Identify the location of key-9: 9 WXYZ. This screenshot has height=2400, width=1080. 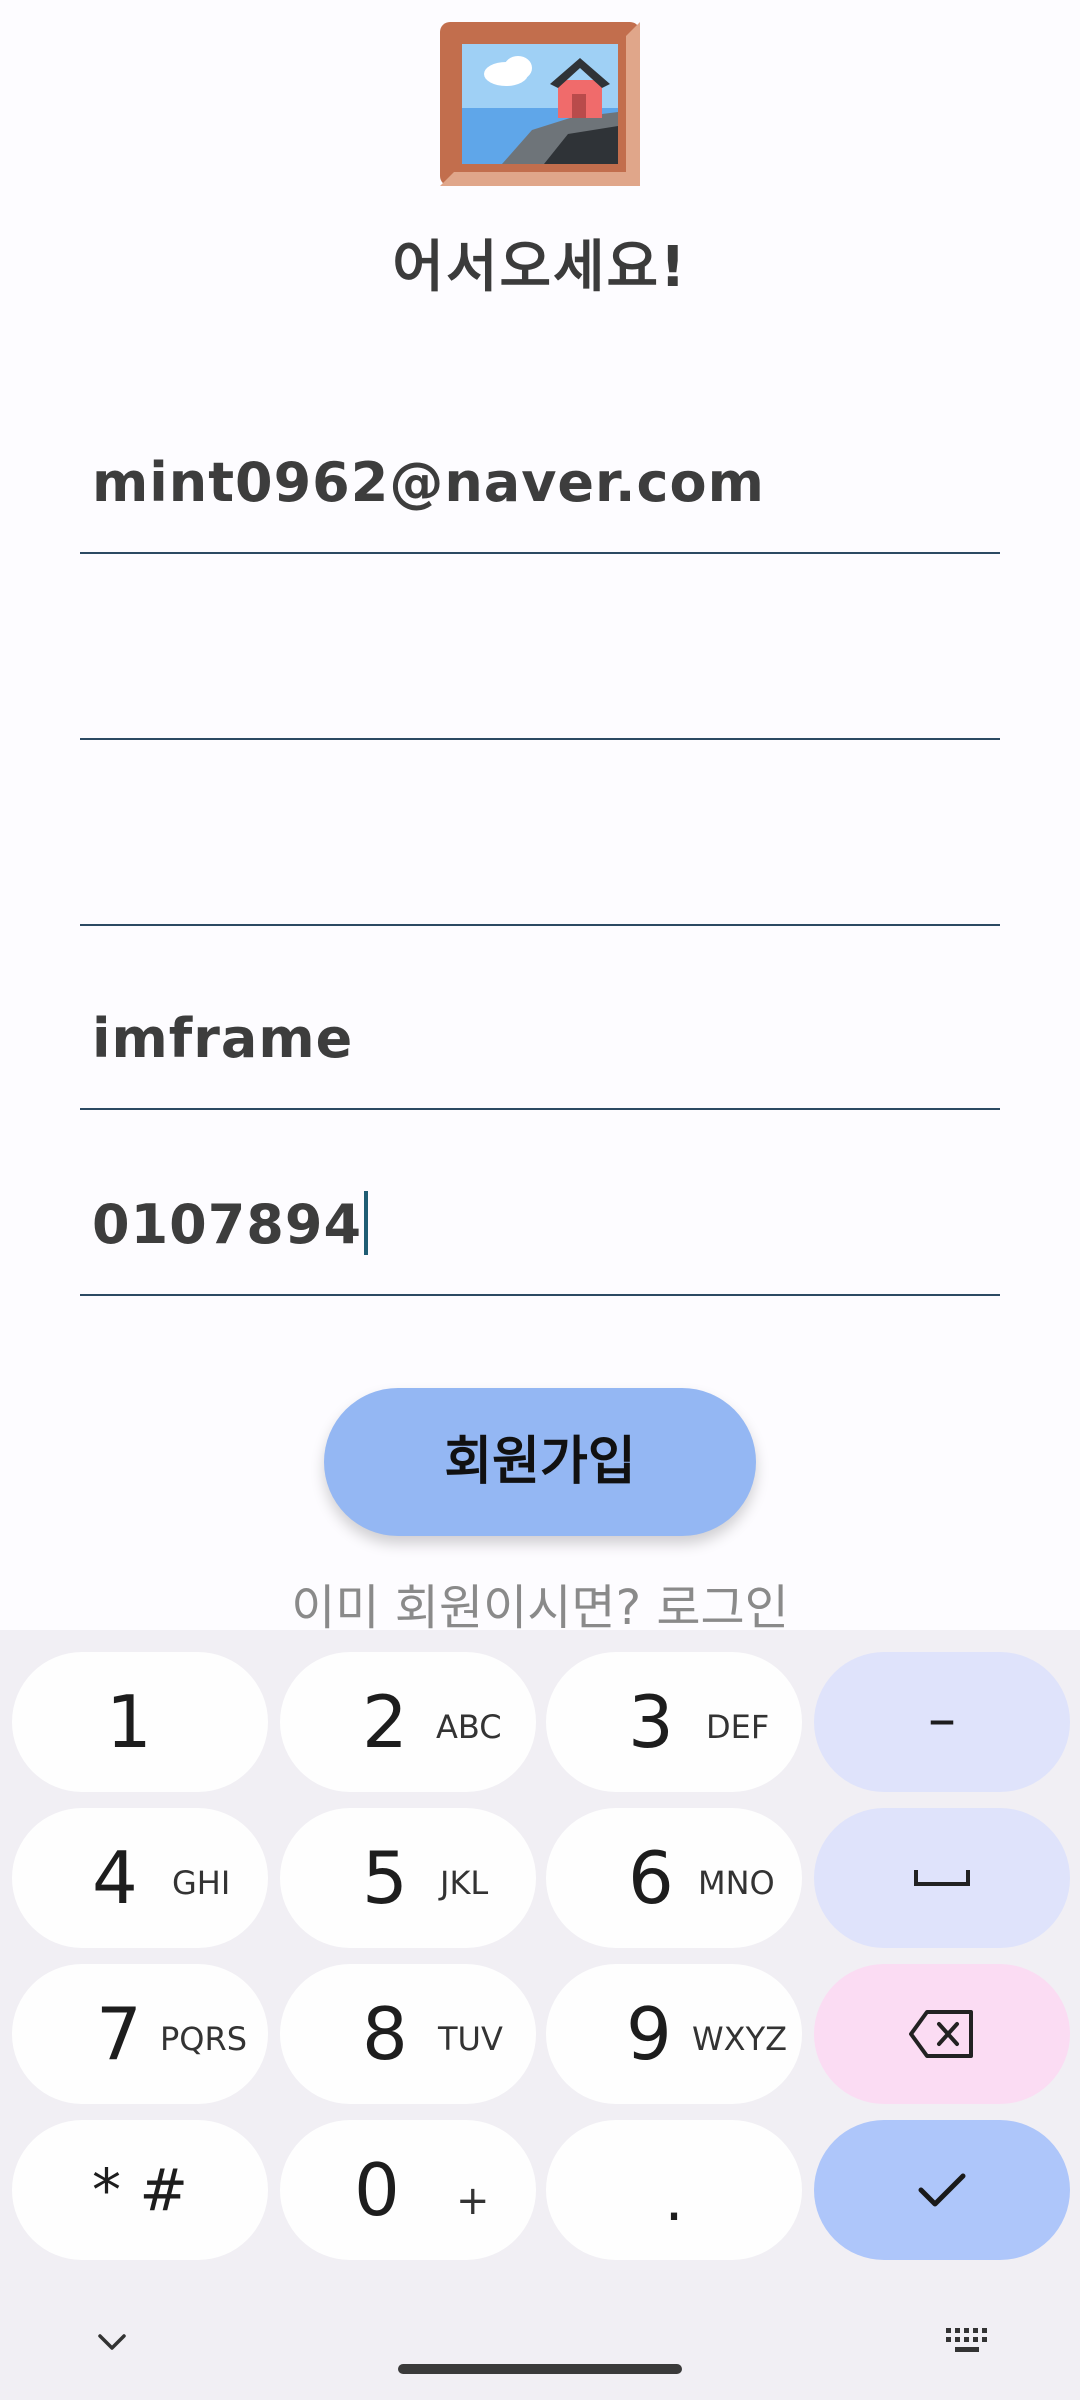
(674, 2034).